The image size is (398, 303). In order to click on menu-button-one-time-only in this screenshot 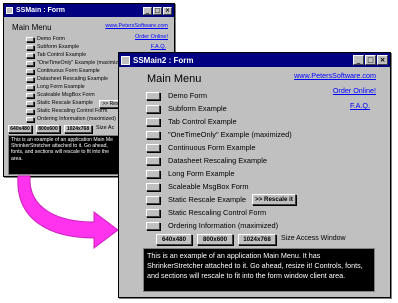, I will do `click(153, 135)`.